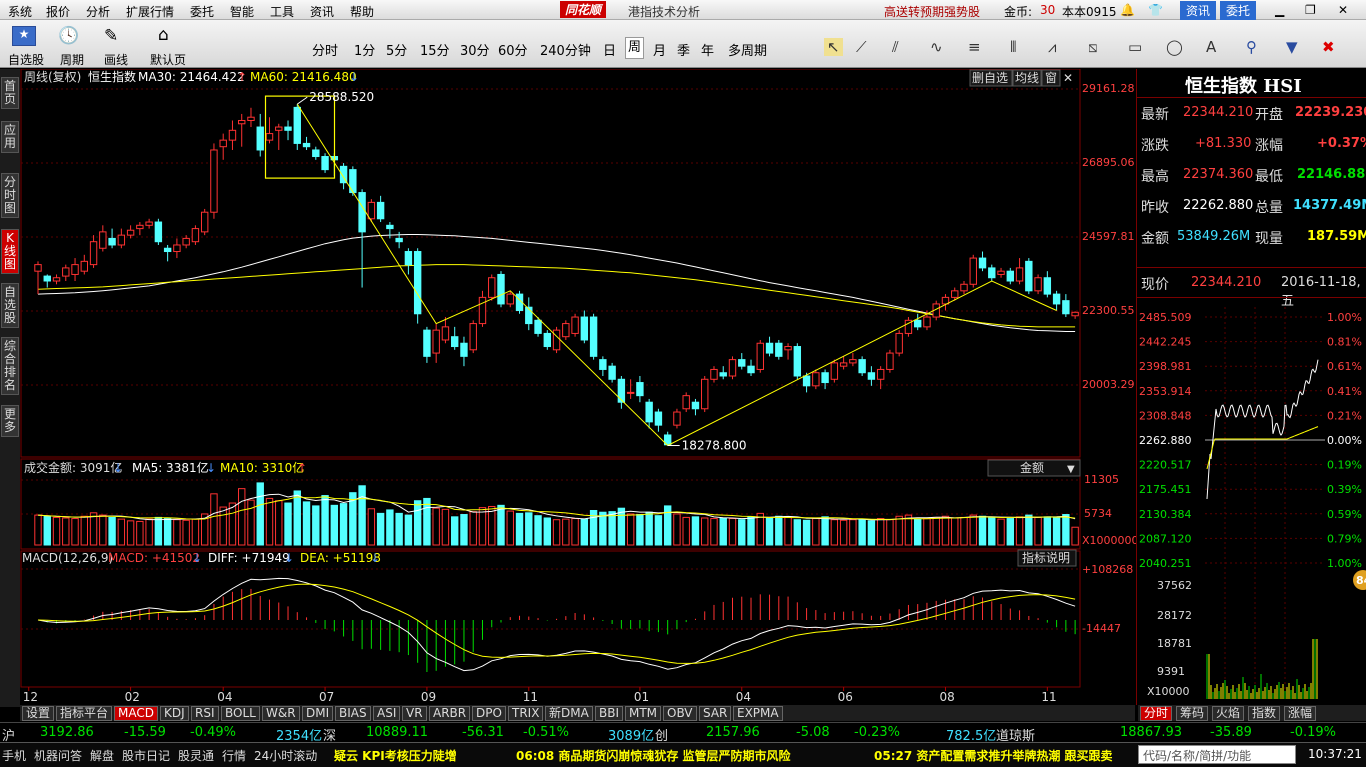  I want to click on menu-help: 帮助, so click(362, 11).